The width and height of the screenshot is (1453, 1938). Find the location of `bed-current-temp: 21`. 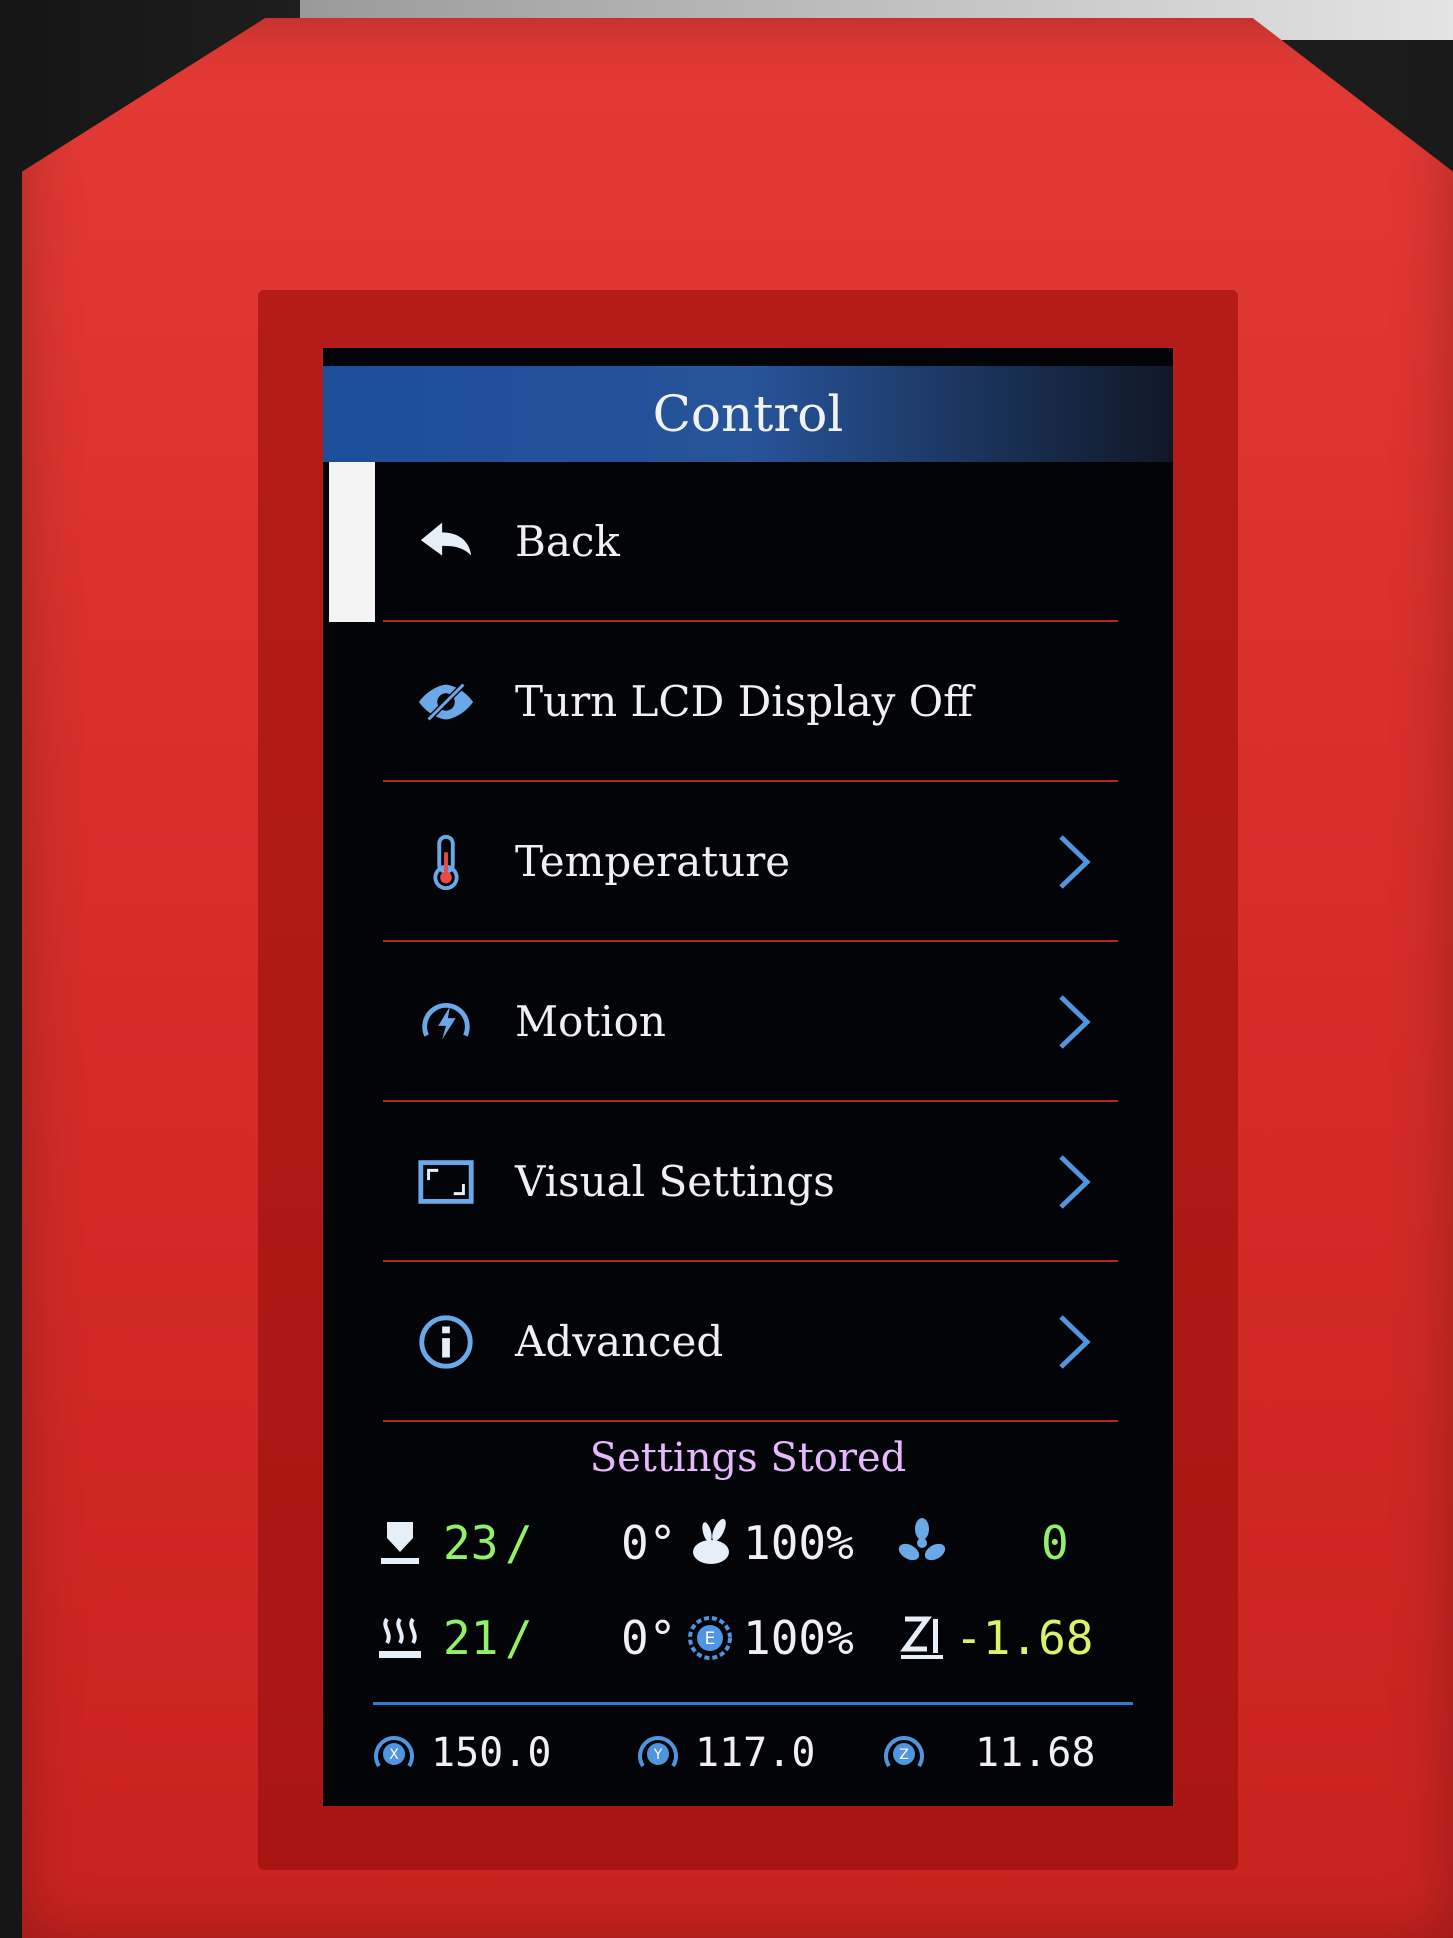

bed-current-temp: 21 is located at coordinates (471, 1638).